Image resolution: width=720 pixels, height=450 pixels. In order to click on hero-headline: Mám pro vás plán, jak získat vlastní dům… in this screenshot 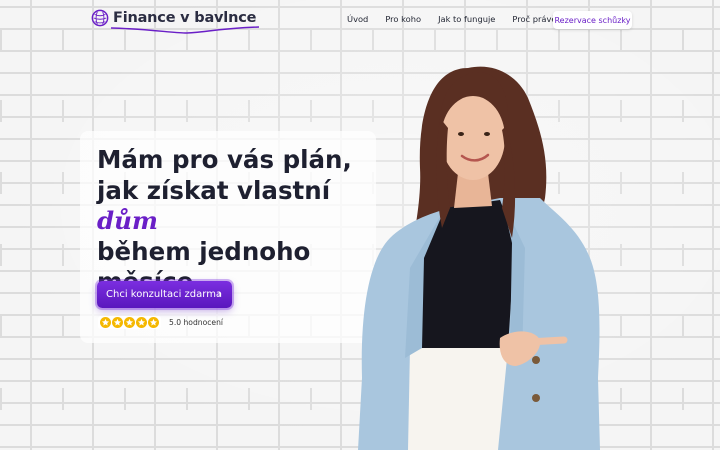, I will do `click(242, 221)`.